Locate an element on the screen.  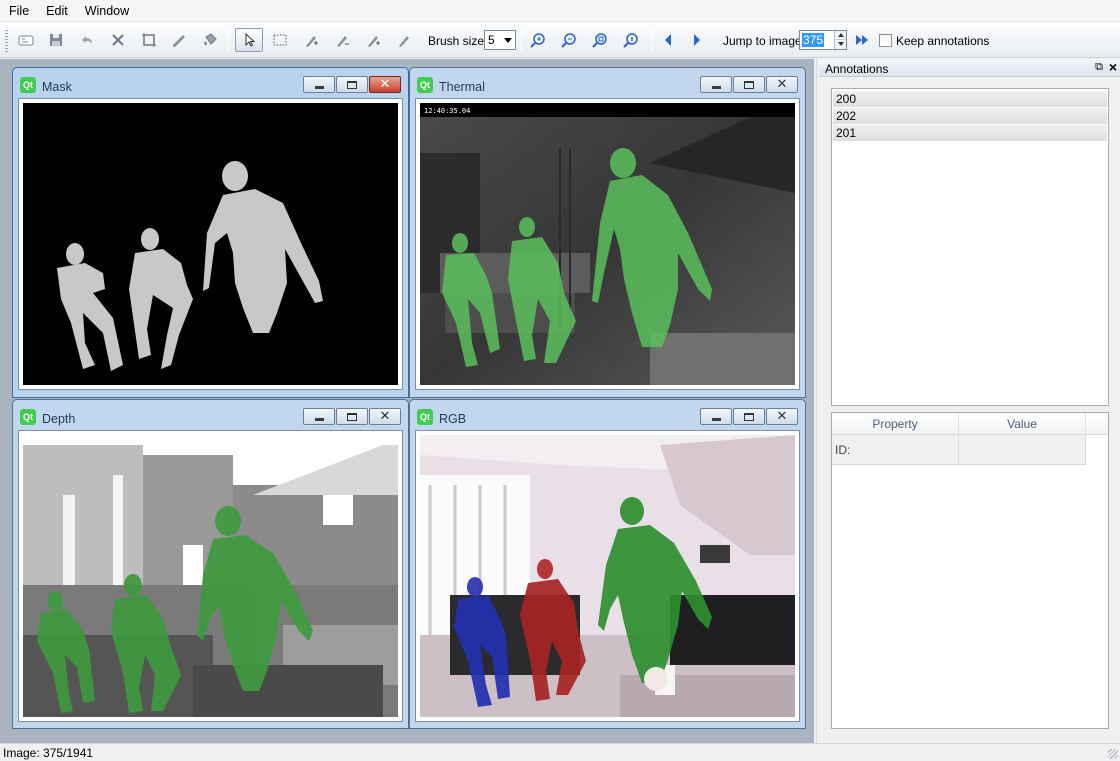
list-item: 201 is located at coordinates (970, 133).